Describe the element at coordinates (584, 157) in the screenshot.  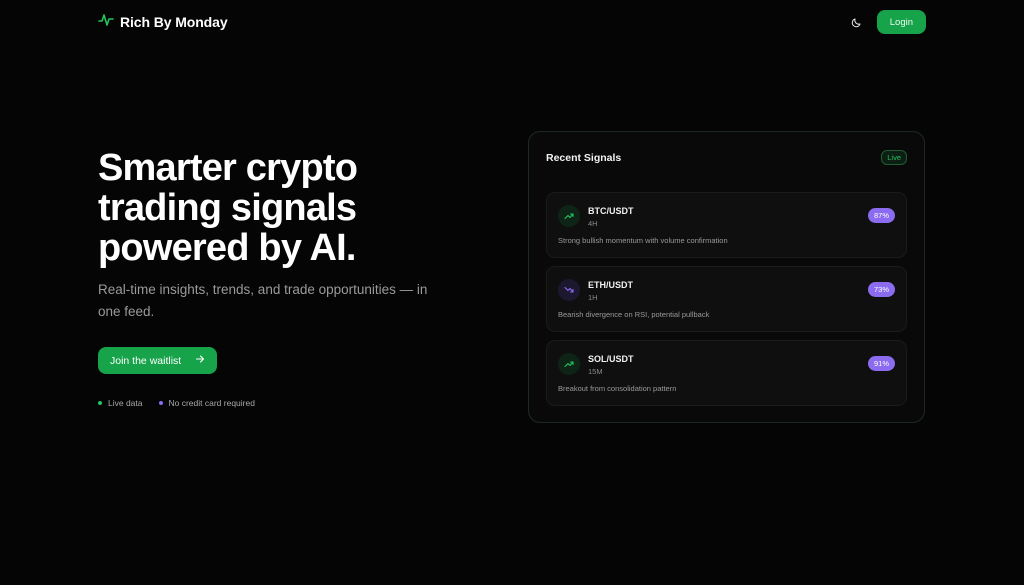
I see `card-title: Recent Signals` at that location.